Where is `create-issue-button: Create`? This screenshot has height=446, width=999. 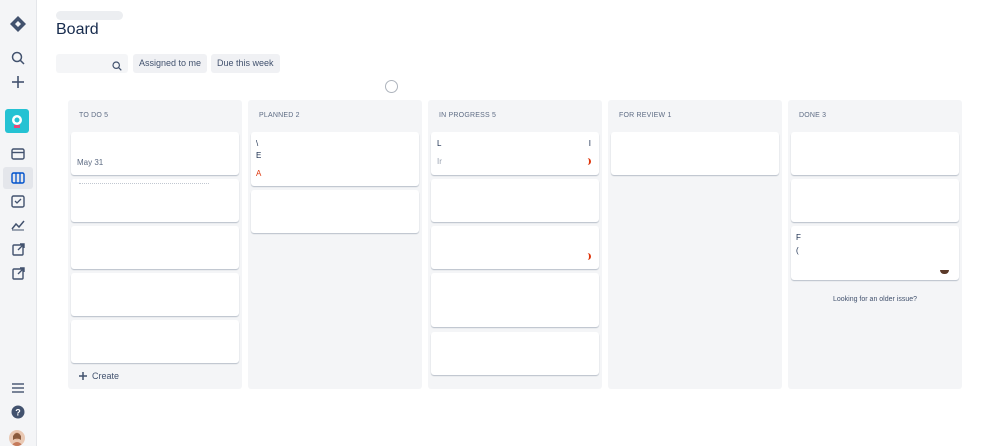
create-issue-button: Create is located at coordinates (99, 376).